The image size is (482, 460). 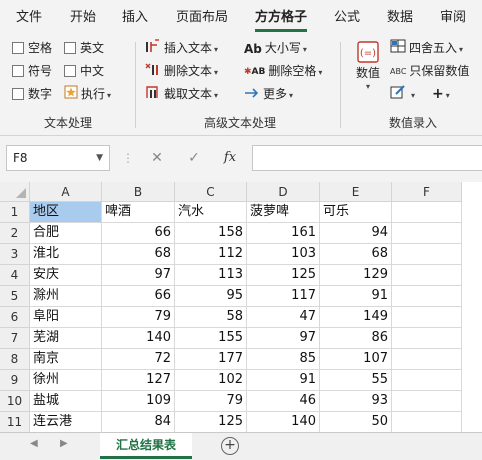 I want to click on drag-handle-icon: ⋮, so click(x=128, y=158).